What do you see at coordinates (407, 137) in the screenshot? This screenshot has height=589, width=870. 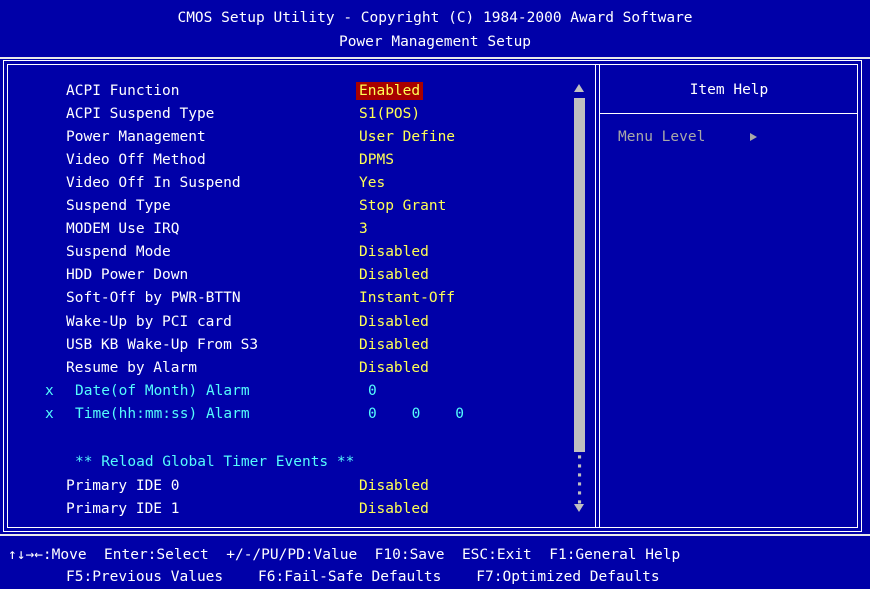 I see `setting-power-management-value: User Define` at bounding box center [407, 137].